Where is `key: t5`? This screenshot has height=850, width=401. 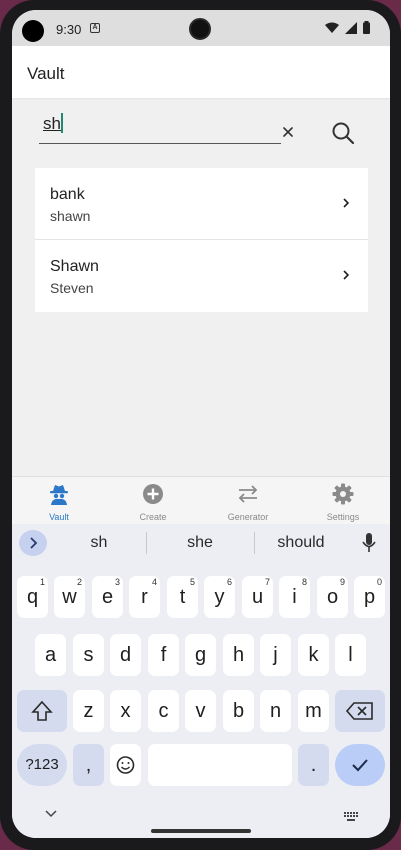
key: t5 is located at coordinates (182, 597).